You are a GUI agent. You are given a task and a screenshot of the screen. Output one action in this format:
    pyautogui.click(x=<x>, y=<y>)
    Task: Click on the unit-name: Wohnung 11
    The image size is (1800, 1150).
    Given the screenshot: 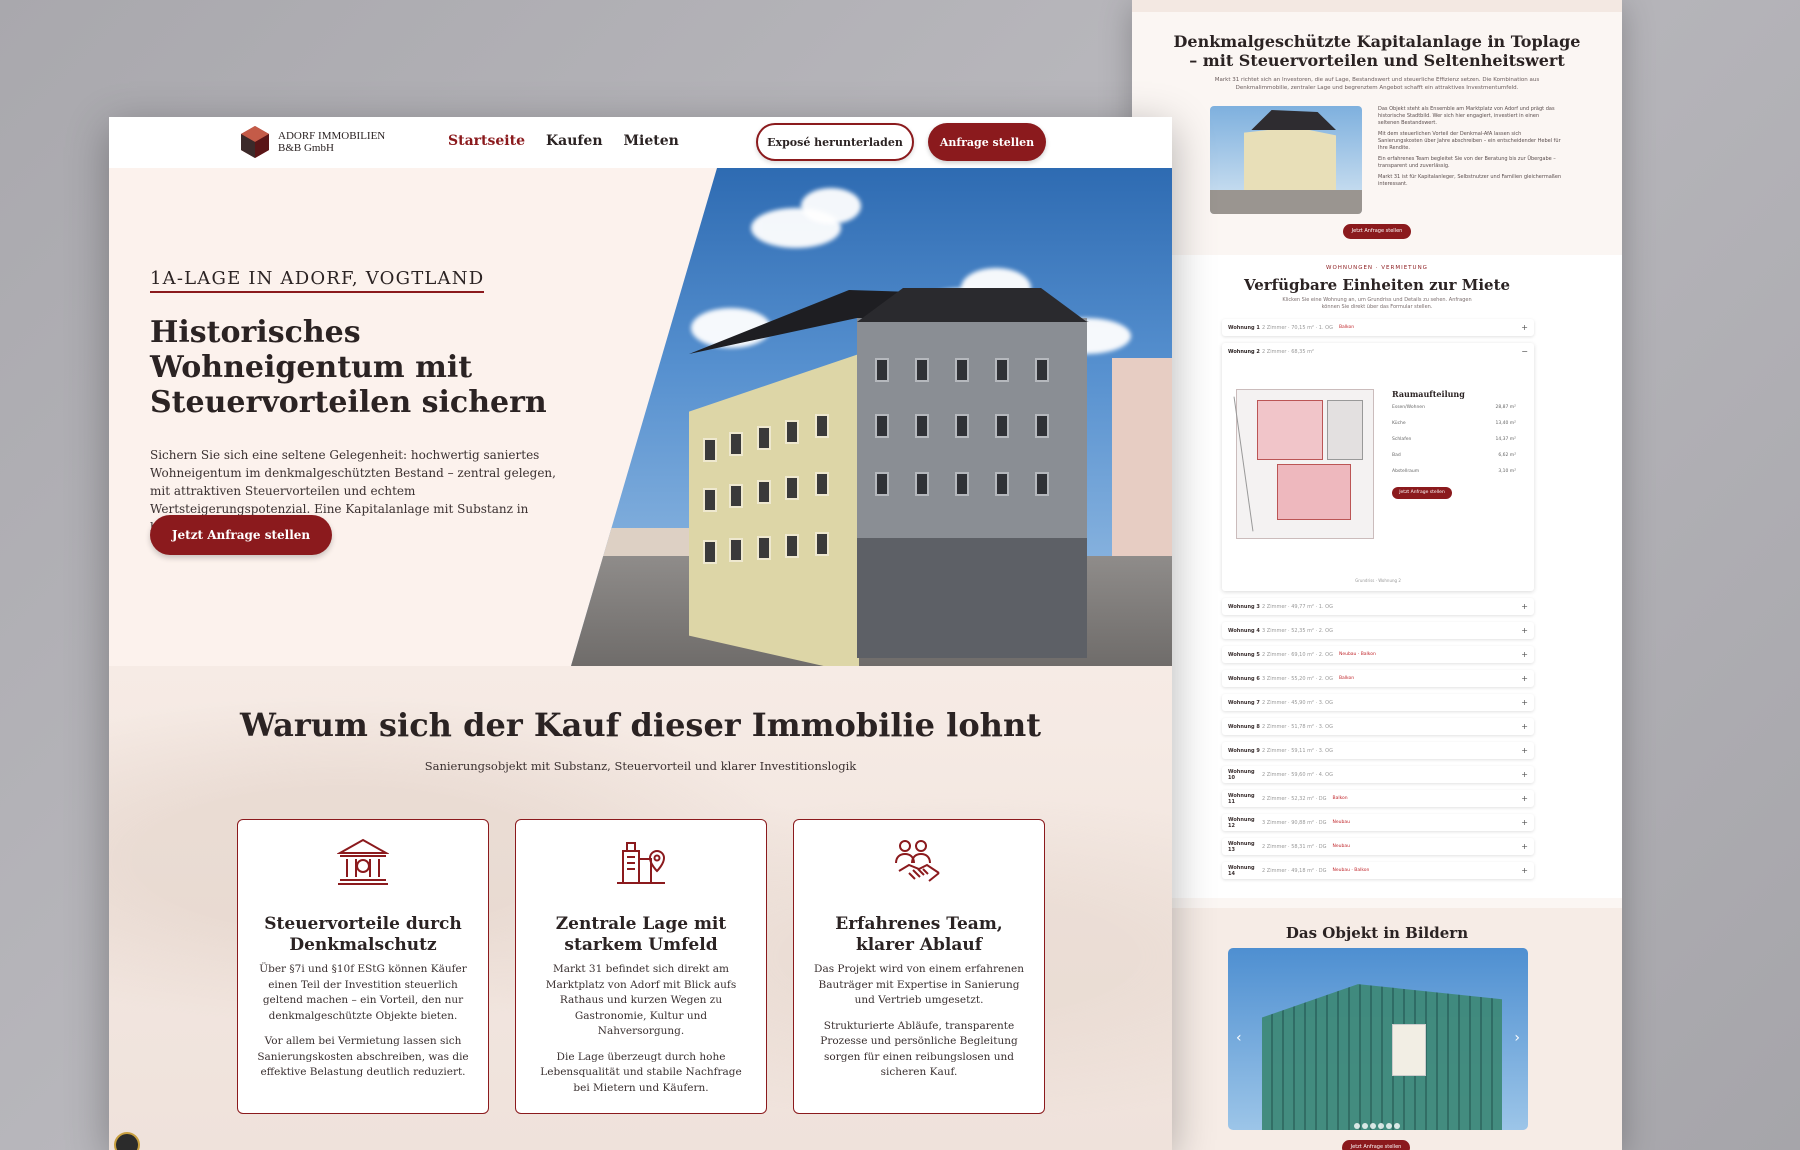 What is the action you would take?
    pyautogui.click(x=1241, y=798)
    